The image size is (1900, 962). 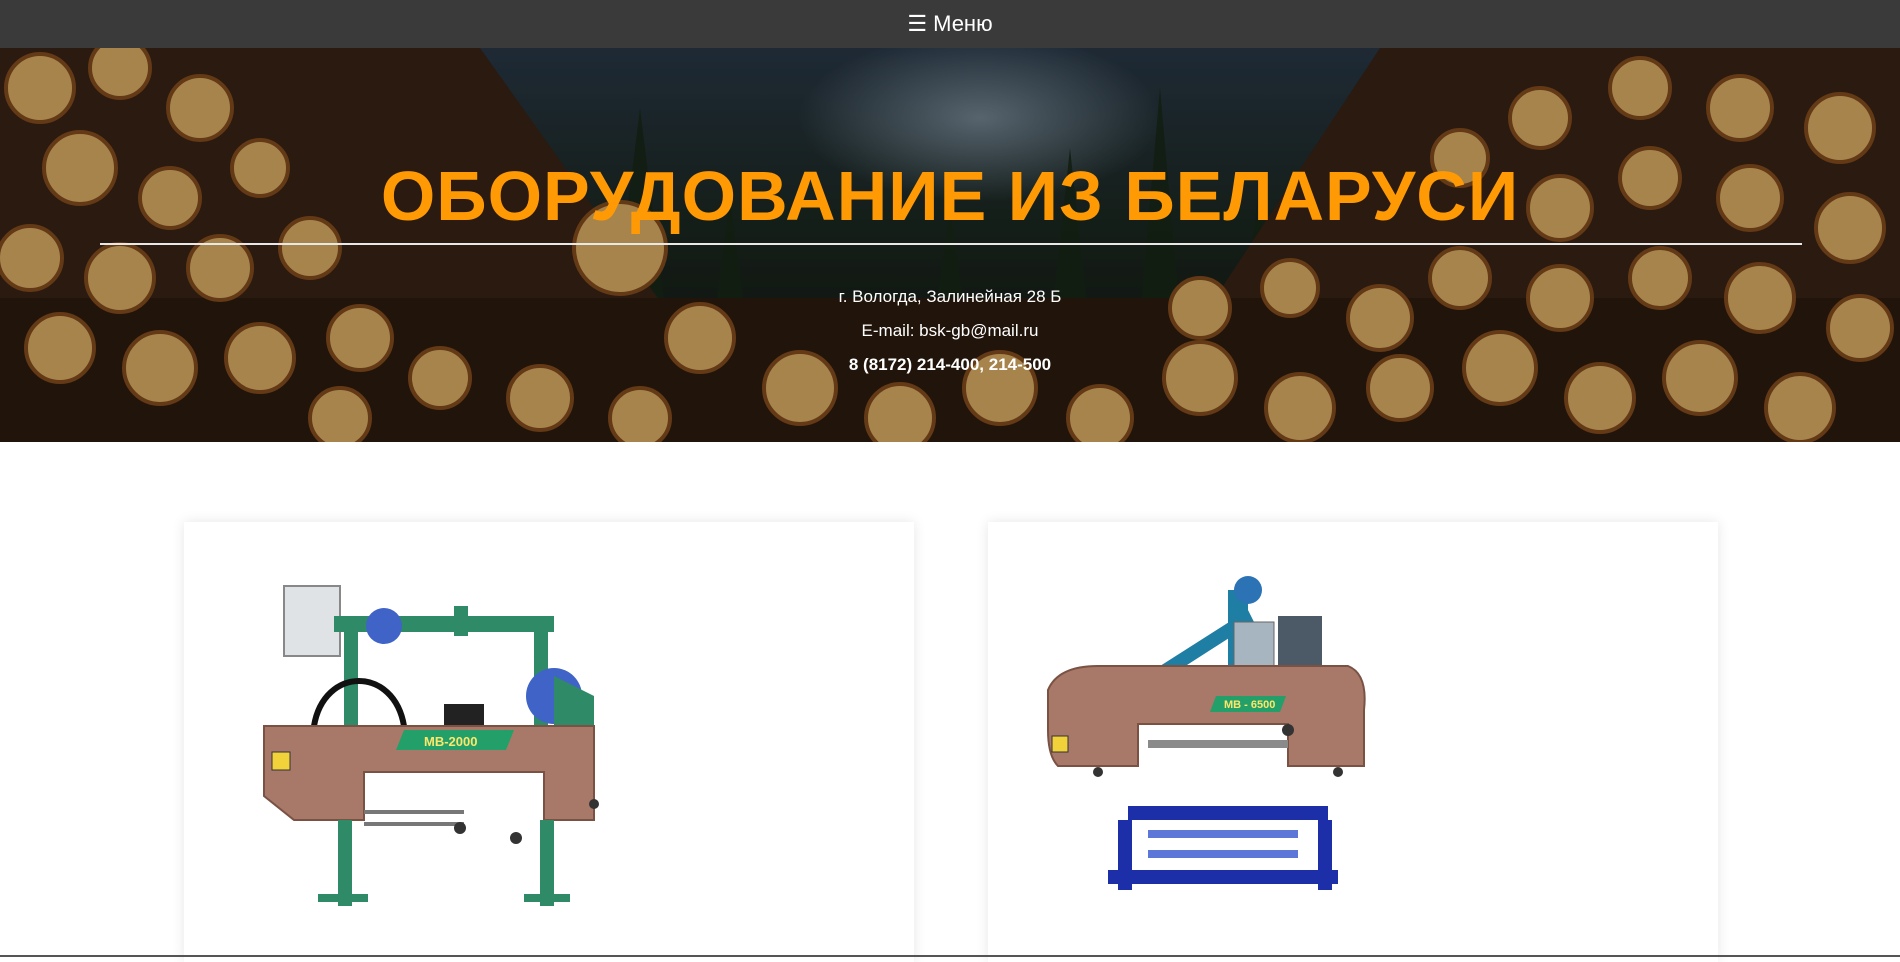 I want to click on sawmill-image: МВ - 6500, so click(x=1228, y=740).